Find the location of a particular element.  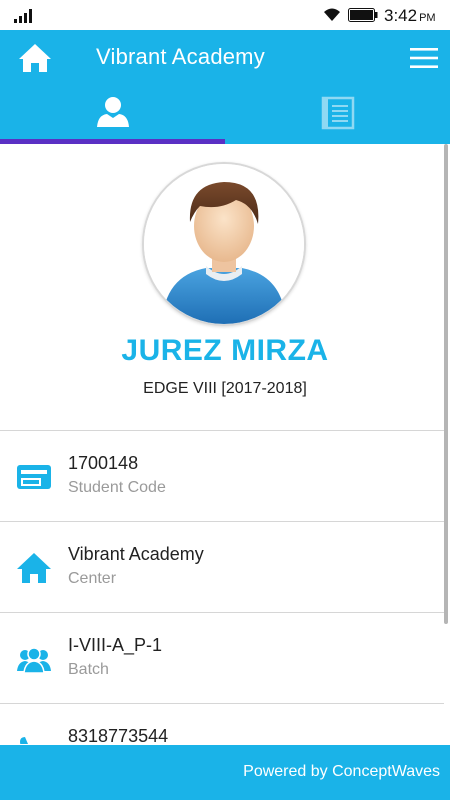

info-row-phone: 8318773544 is located at coordinates (222, 723).